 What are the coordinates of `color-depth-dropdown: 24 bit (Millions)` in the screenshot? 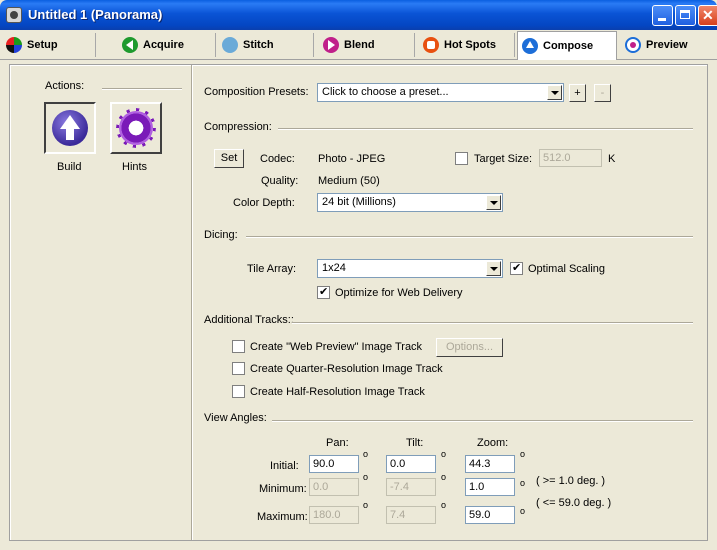 It's located at (410, 202).